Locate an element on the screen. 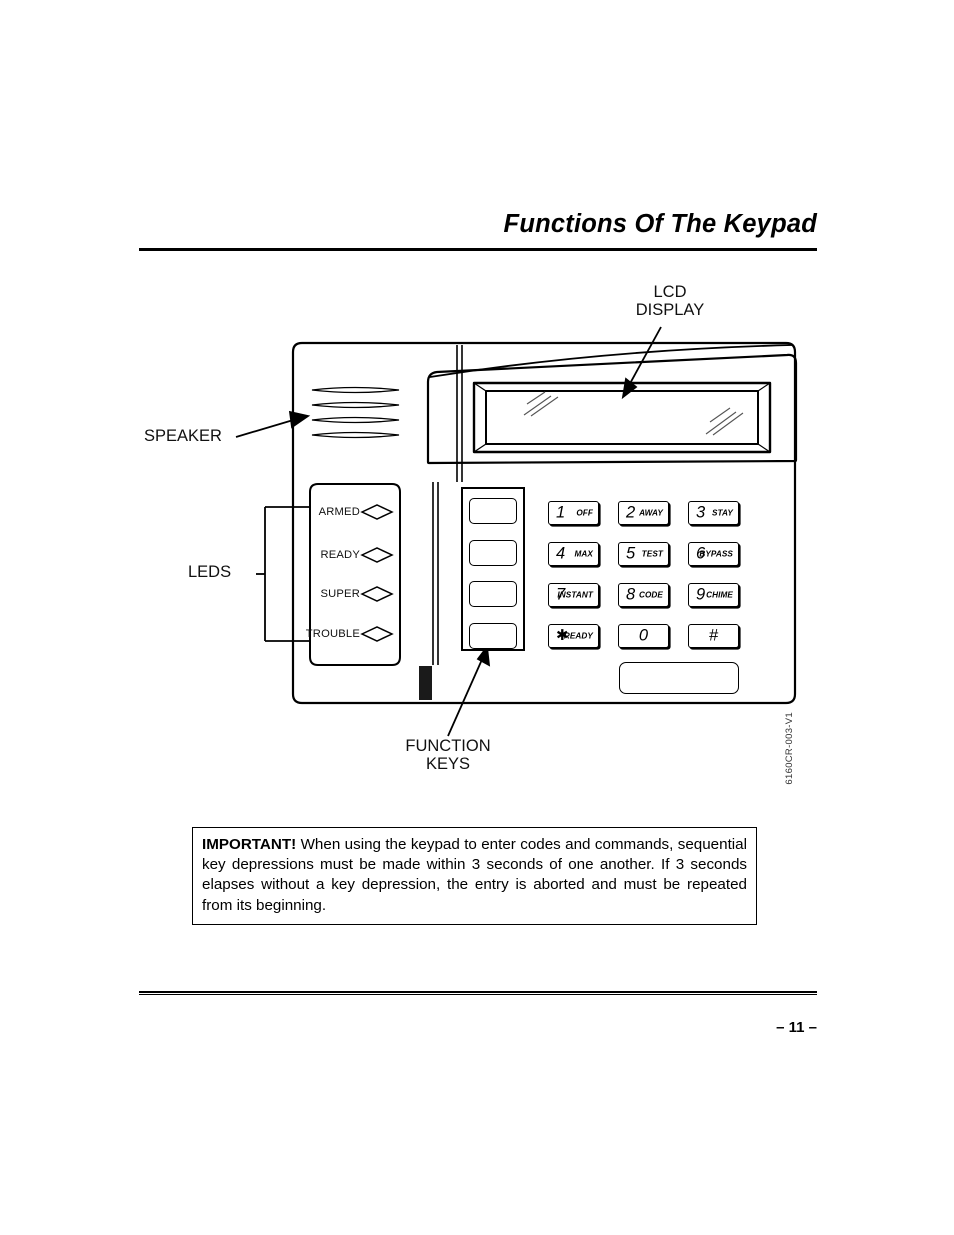  key-star-sublabel: READY is located at coordinates (578, 636).